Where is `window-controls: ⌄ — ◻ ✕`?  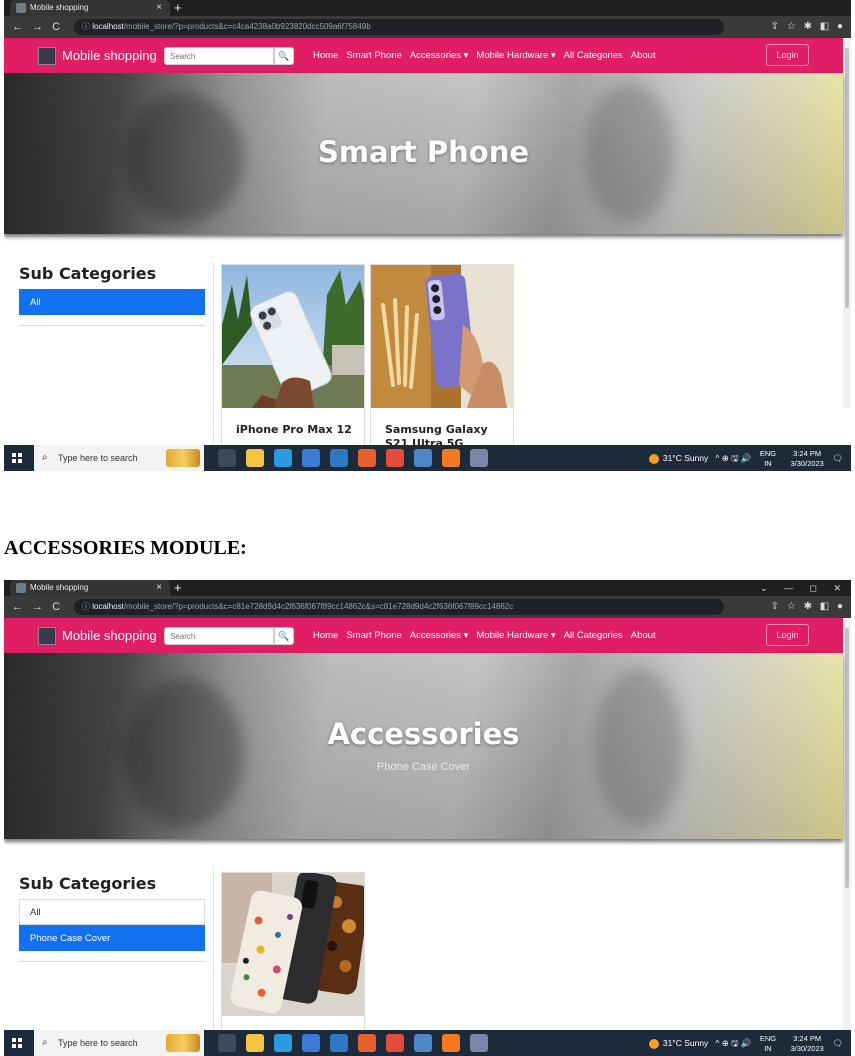
window-controls: ⌄ — ◻ ✕ is located at coordinates (800, 588).